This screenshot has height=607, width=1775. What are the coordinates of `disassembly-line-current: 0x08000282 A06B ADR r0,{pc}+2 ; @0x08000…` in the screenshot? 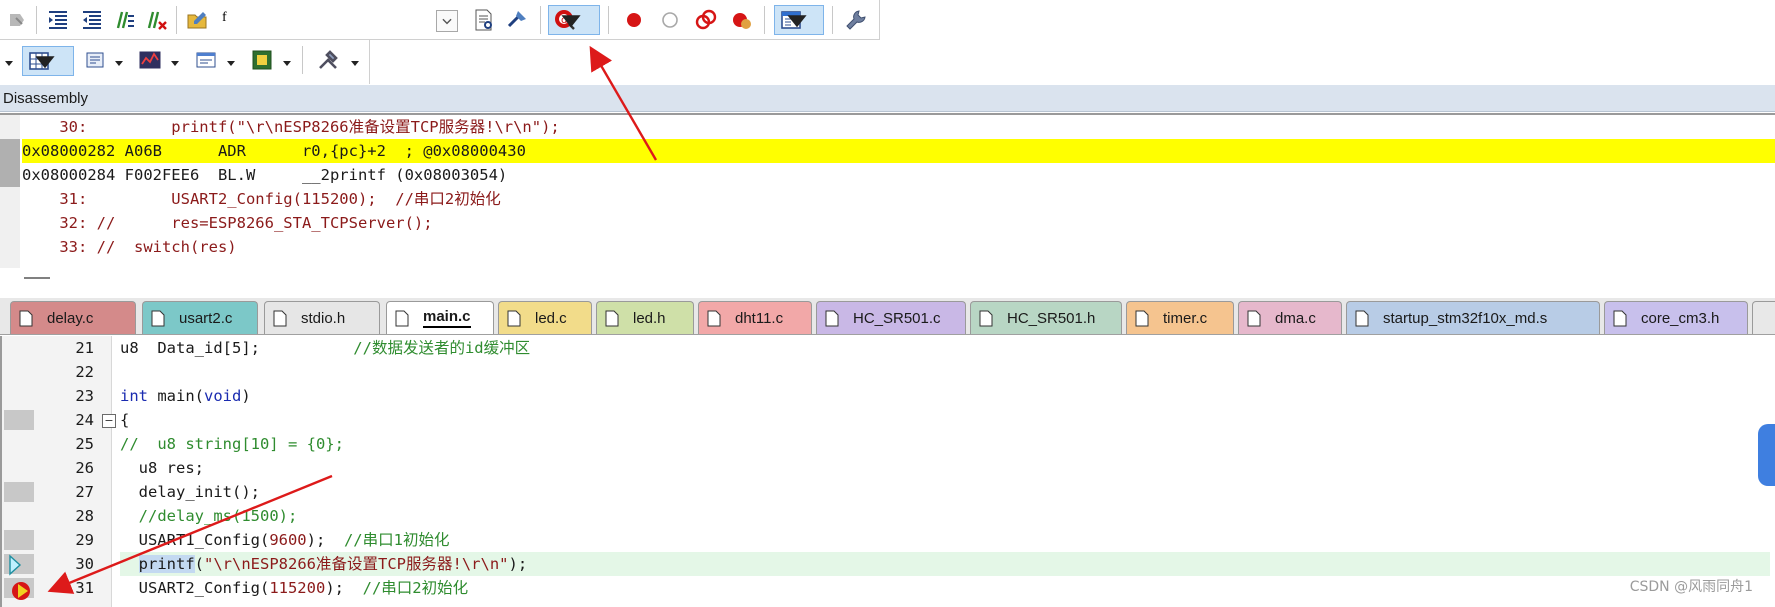 It's located at (898, 151).